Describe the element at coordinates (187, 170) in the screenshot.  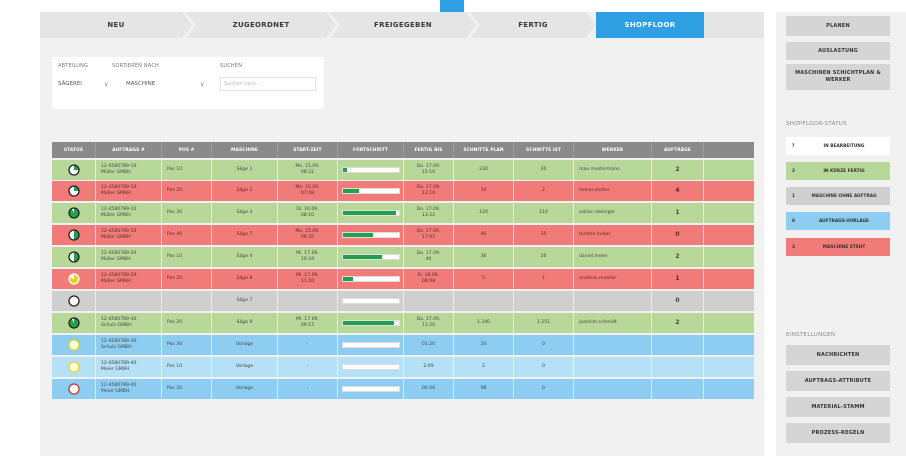
I see `pos-cell: Pos 10` at that location.